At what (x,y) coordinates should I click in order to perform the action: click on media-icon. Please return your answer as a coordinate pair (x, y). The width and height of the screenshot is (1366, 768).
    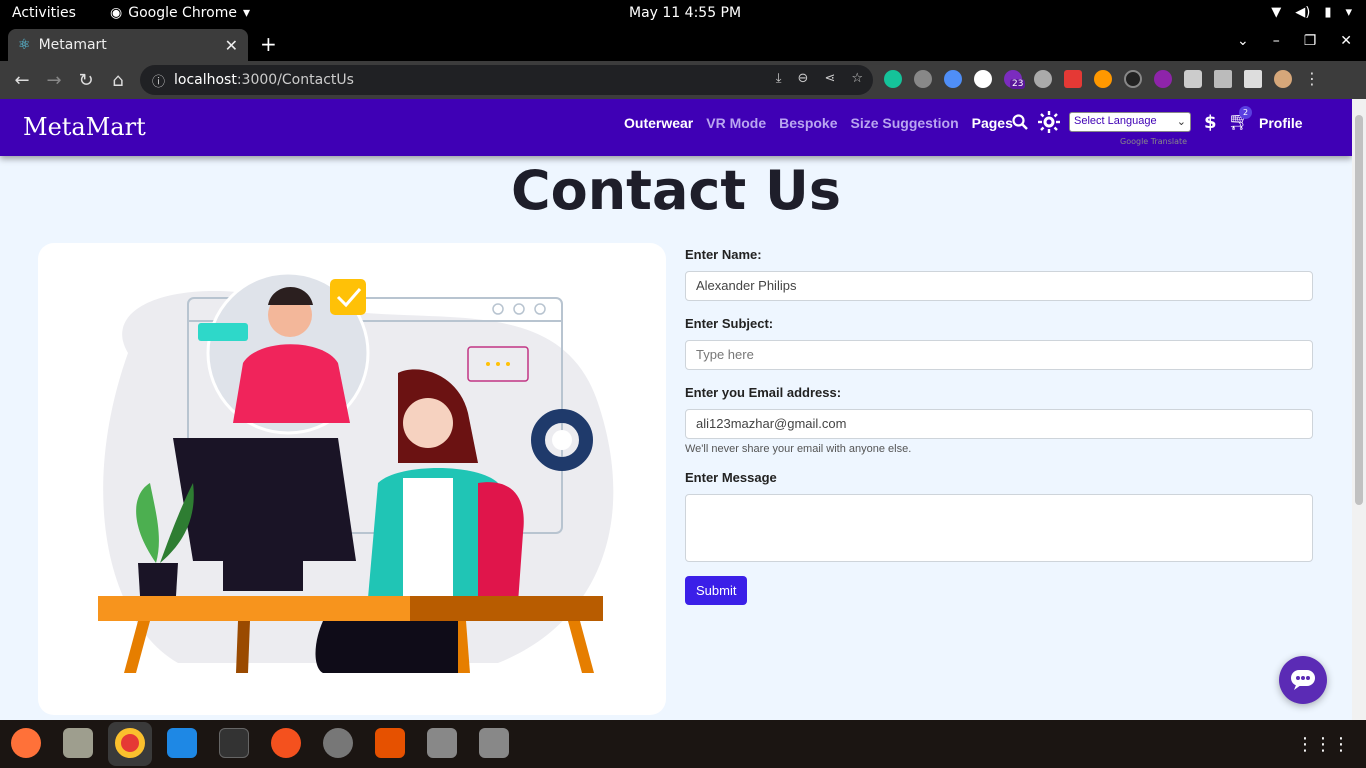
    Looking at the image, I should click on (1223, 79).